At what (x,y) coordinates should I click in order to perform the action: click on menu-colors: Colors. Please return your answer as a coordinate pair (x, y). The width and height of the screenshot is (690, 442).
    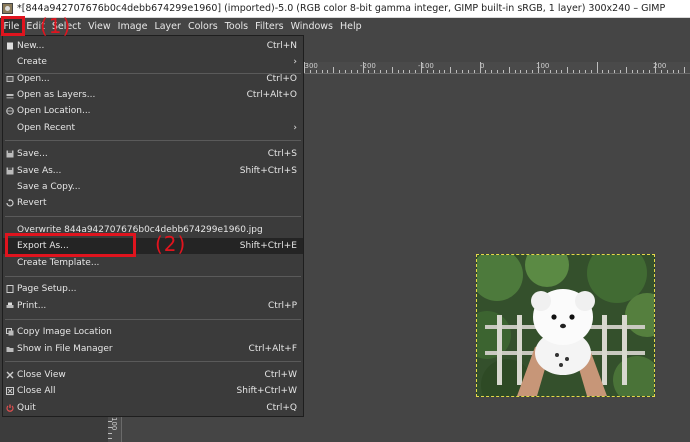
    Looking at the image, I should click on (202, 26).